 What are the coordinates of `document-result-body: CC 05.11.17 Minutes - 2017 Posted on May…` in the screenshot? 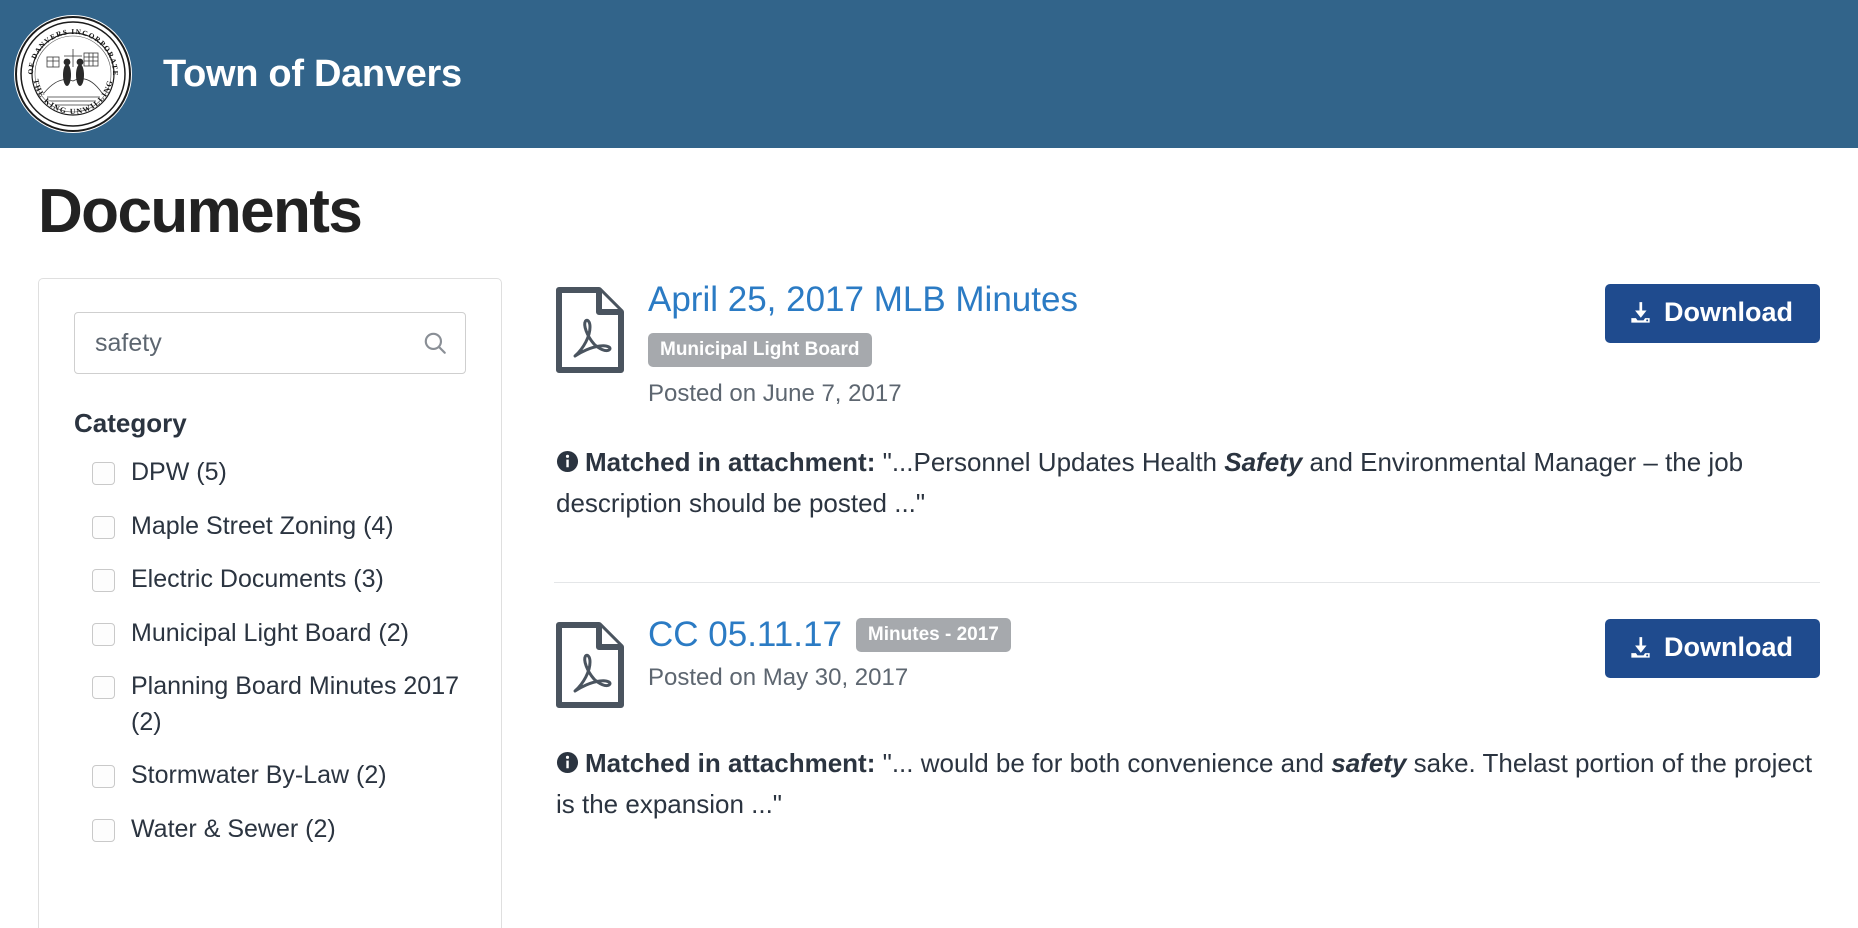 It's located at (1105, 652).